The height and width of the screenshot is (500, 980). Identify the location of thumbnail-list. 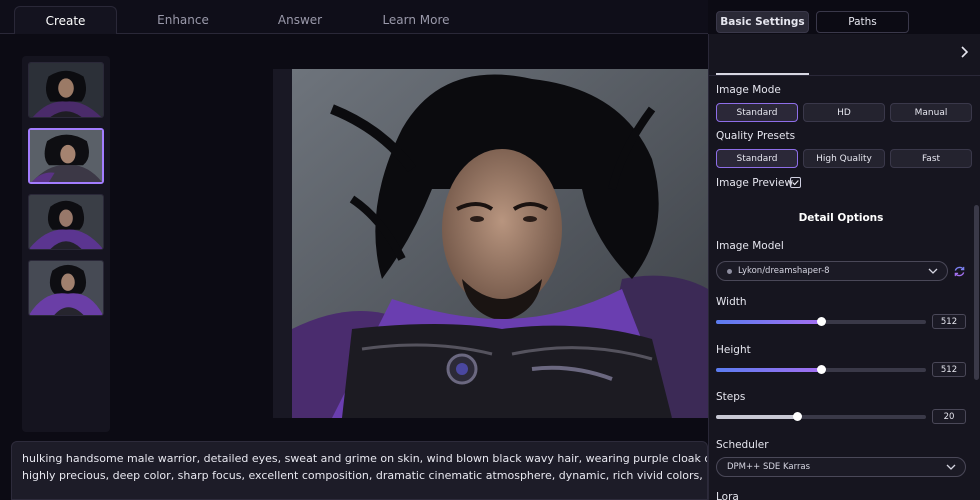
(66, 244).